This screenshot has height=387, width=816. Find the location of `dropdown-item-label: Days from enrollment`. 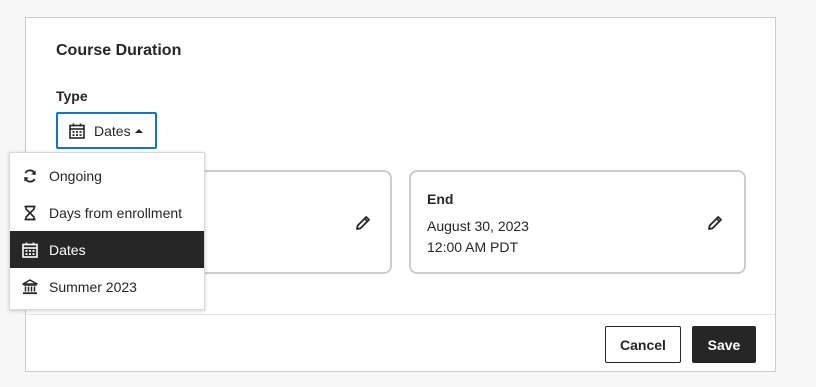

dropdown-item-label: Days from enrollment is located at coordinates (116, 212).